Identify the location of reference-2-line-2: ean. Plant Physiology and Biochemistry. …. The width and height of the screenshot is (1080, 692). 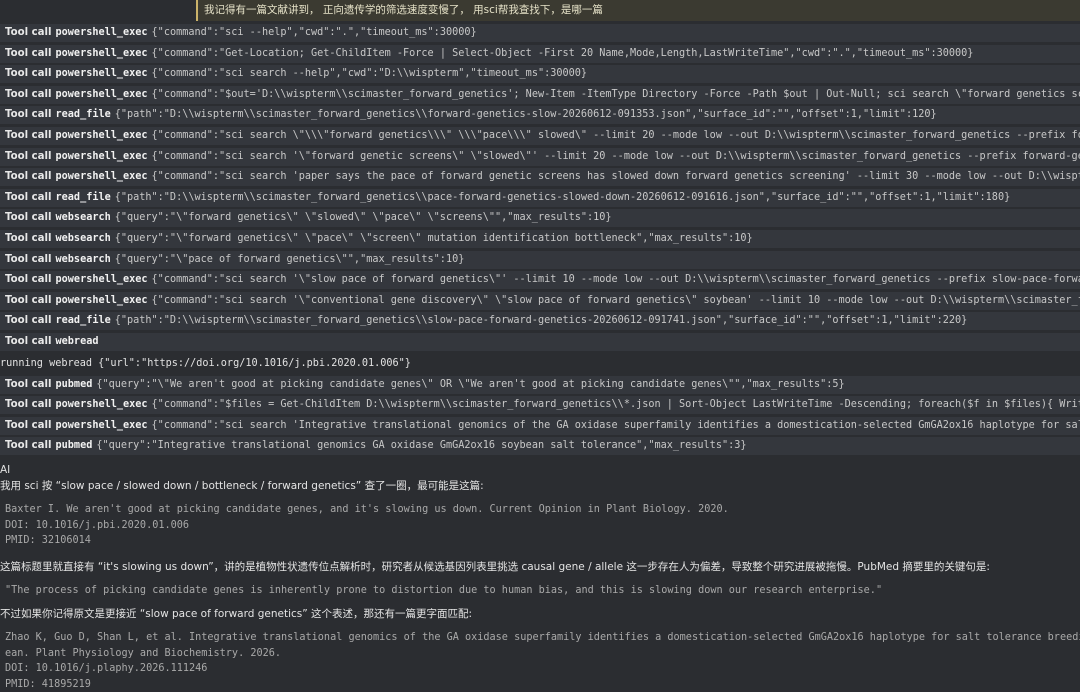
(143, 653).